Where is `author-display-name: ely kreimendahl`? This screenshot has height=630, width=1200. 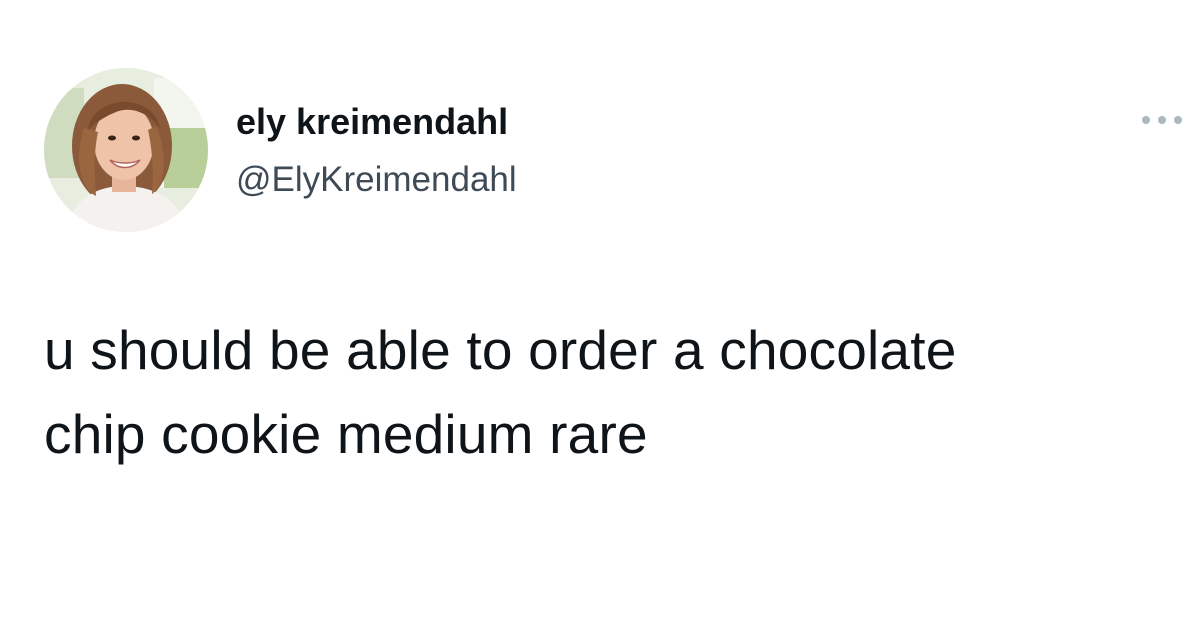
author-display-name: ely kreimendahl is located at coordinates (372, 122).